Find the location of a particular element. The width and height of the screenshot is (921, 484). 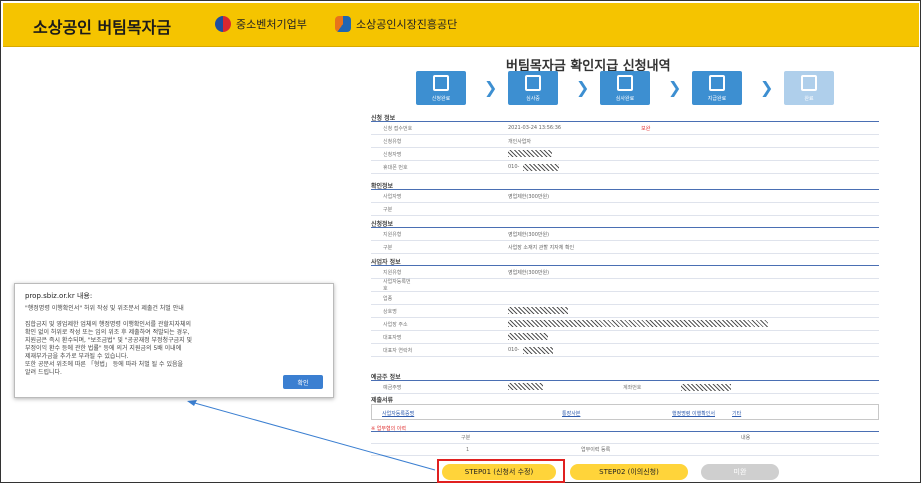

table-row: 신청자명 is located at coordinates (625, 154).